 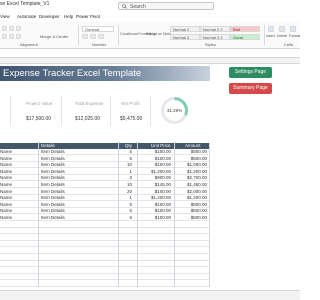 What do you see at coordinates (88, 16) in the screenshot?
I see `menu-power-pivot: Power Pivot` at bounding box center [88, 16].